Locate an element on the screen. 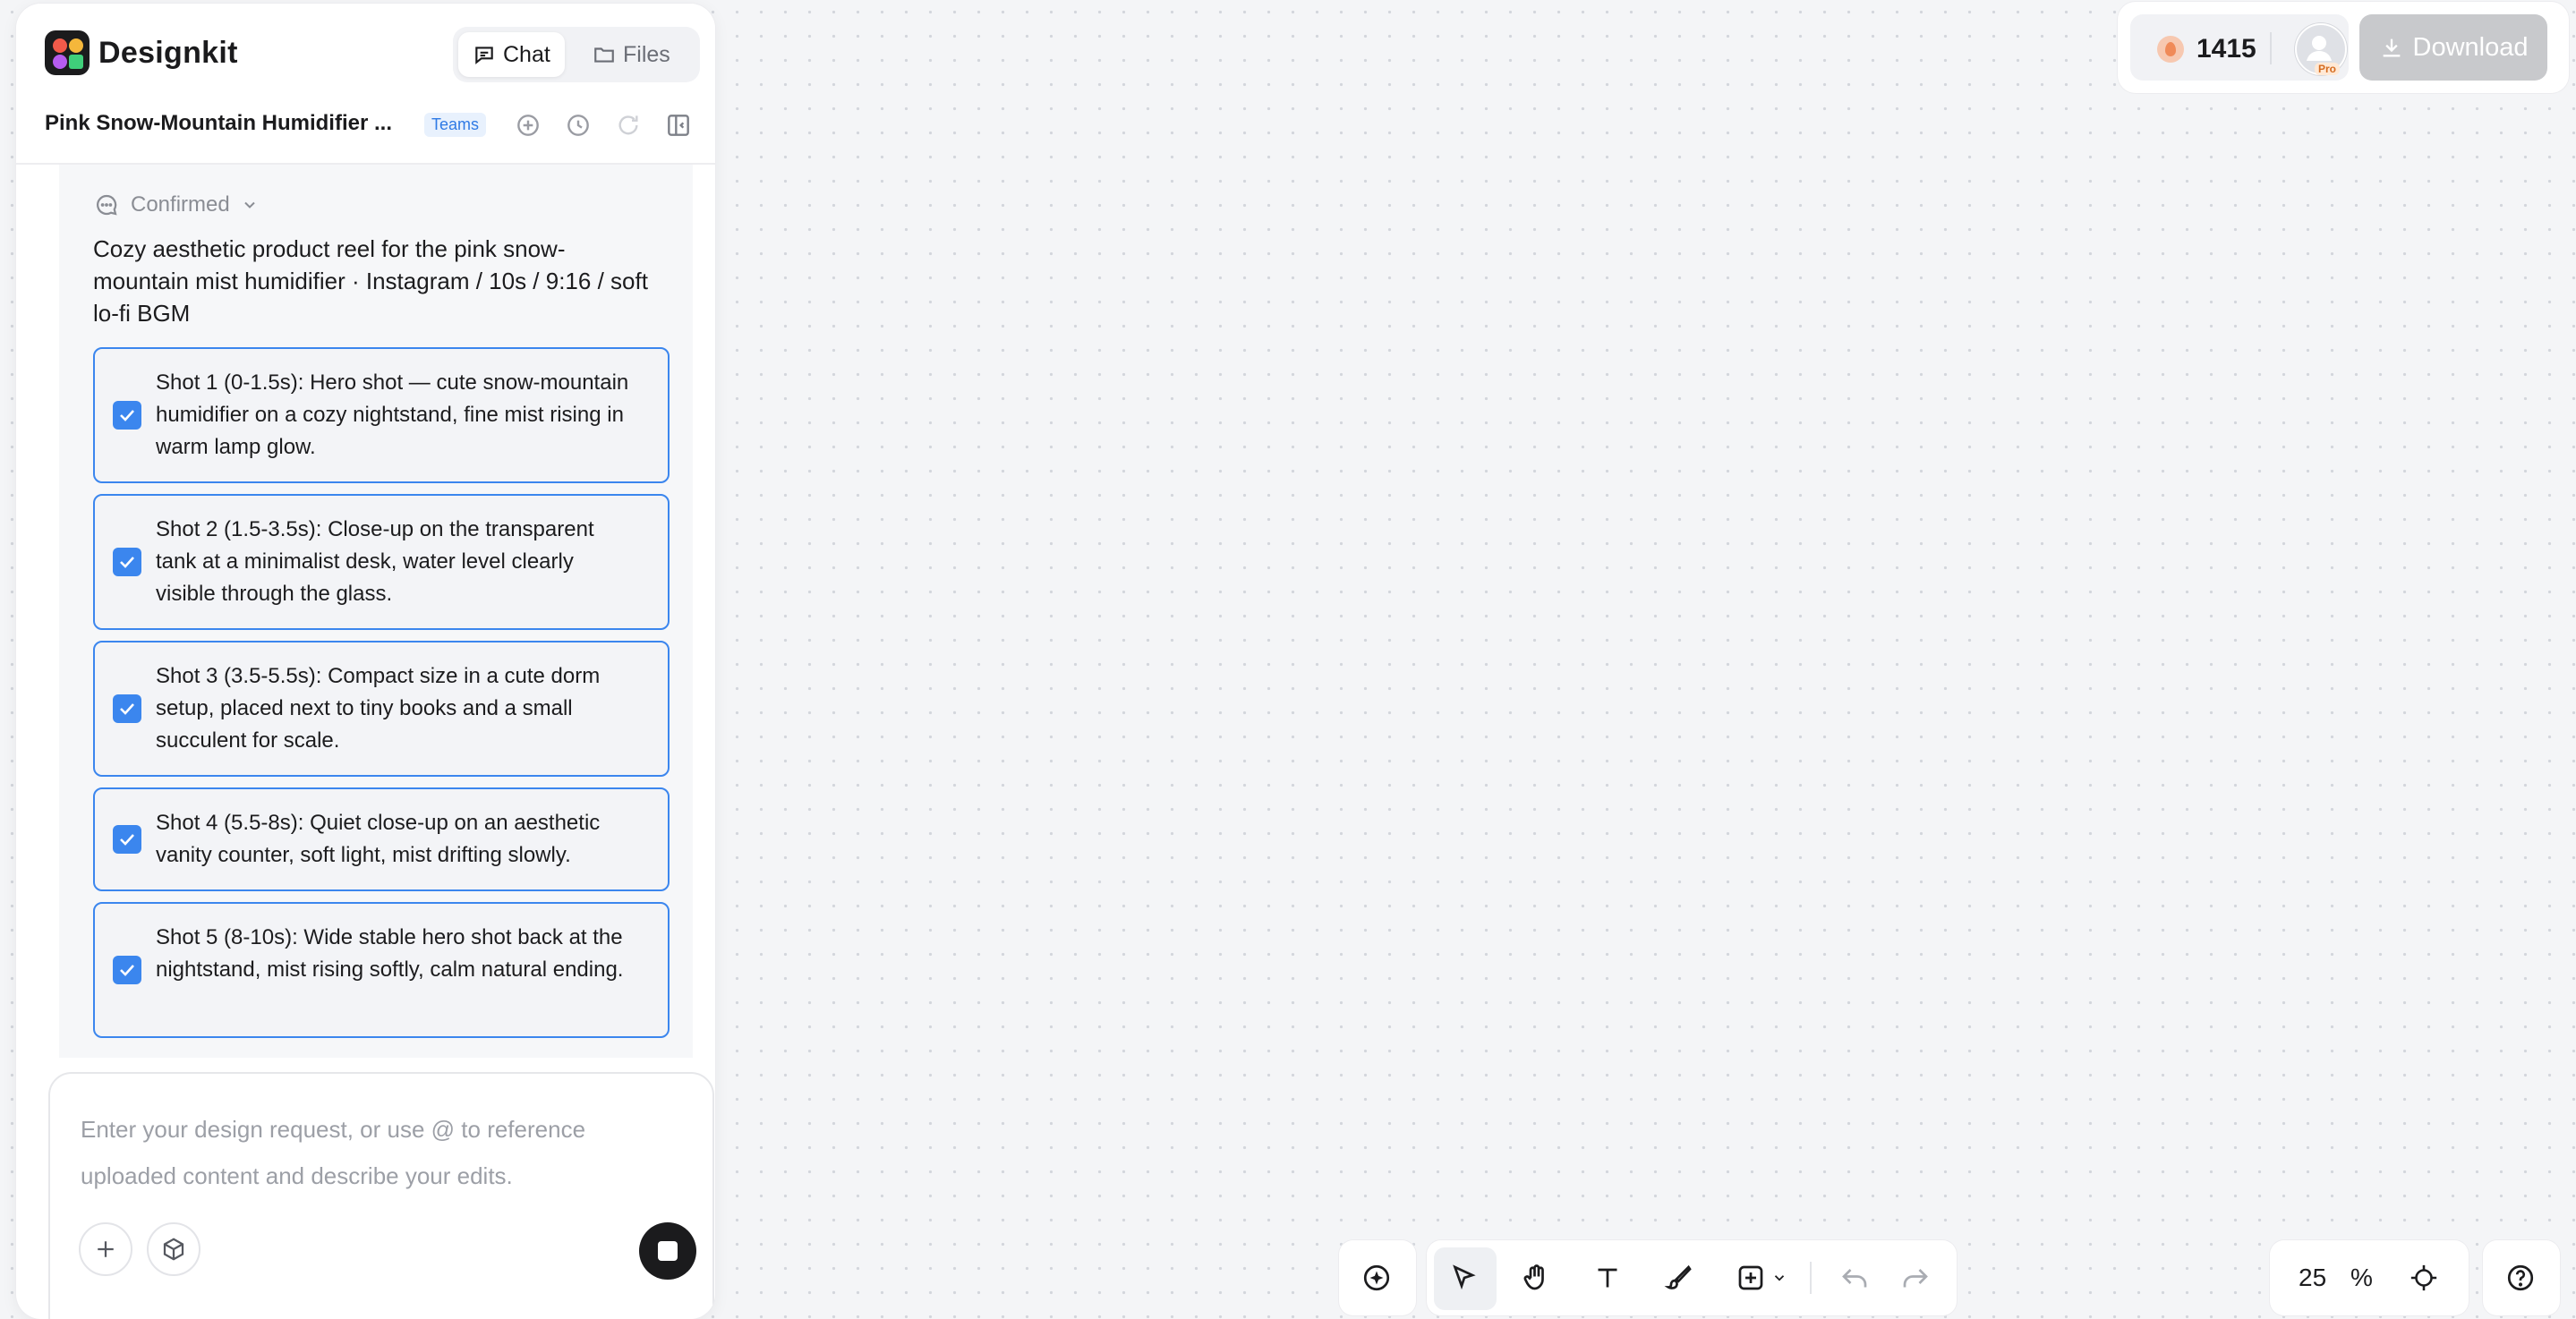  add-attachment-button is located at coordinates (105, 1249).